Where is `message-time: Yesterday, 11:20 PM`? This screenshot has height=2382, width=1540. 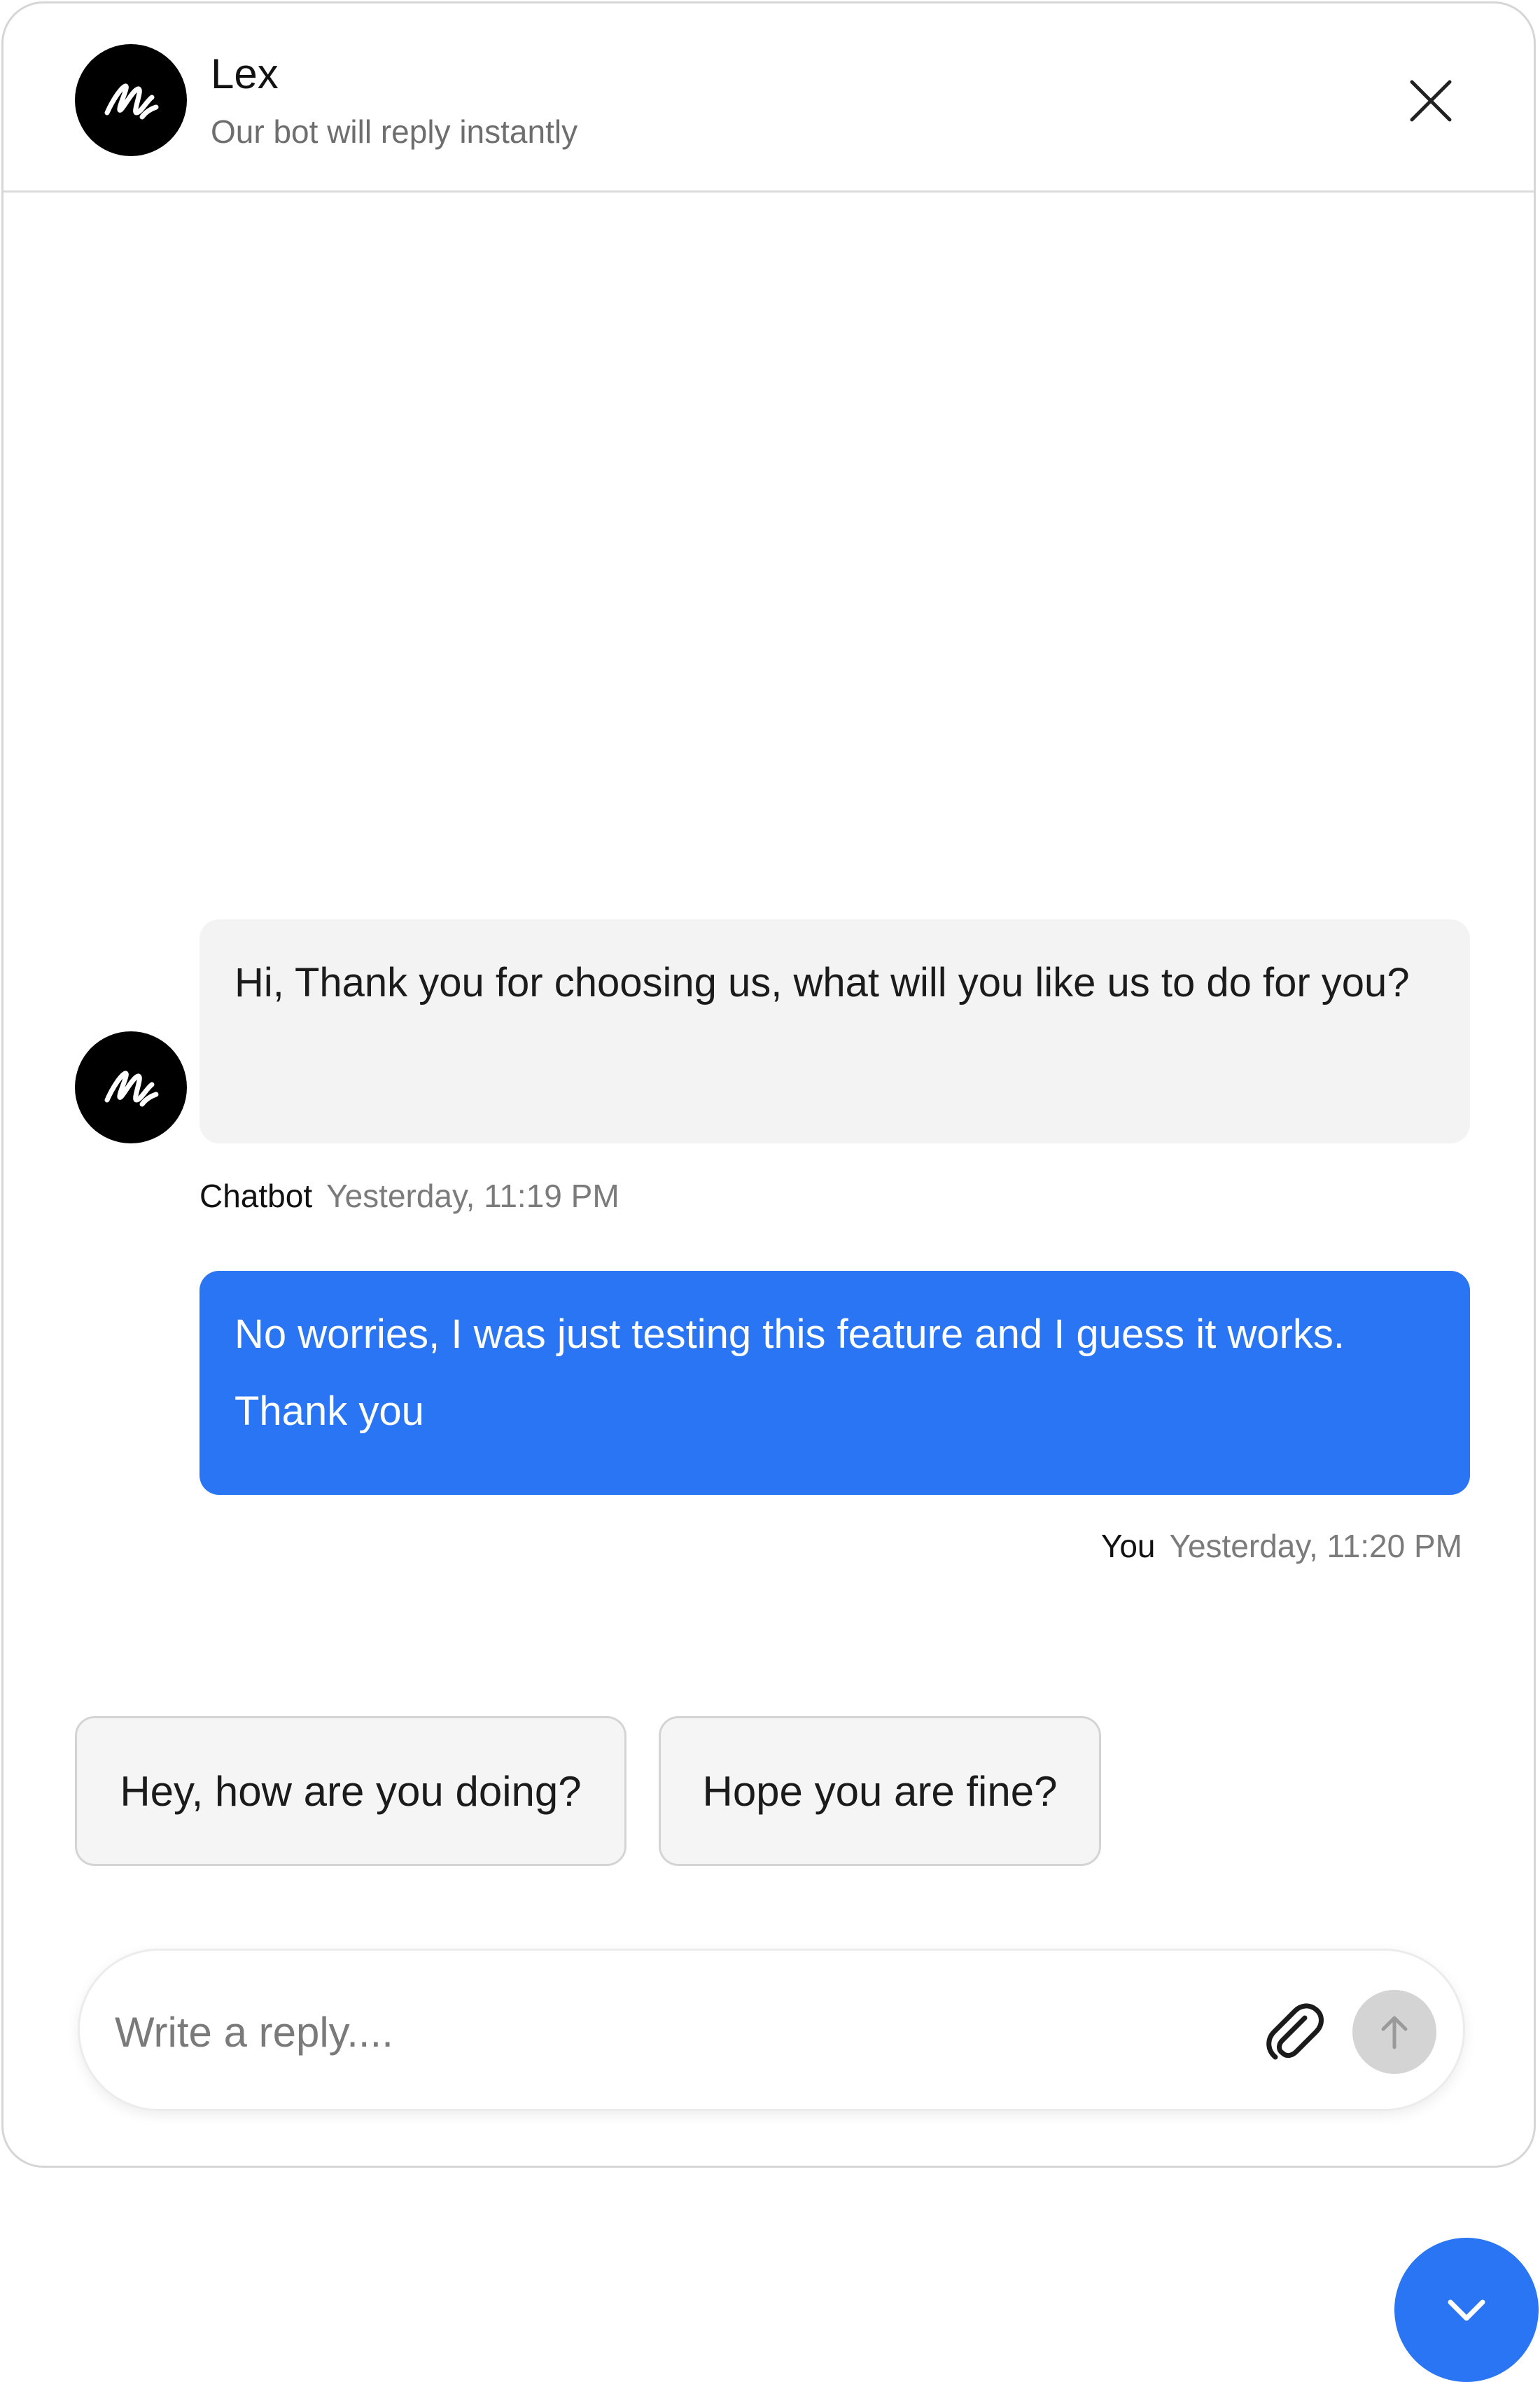 message-time: Yesterday, 11:20 PM is located at coordinates (1315, 1546).